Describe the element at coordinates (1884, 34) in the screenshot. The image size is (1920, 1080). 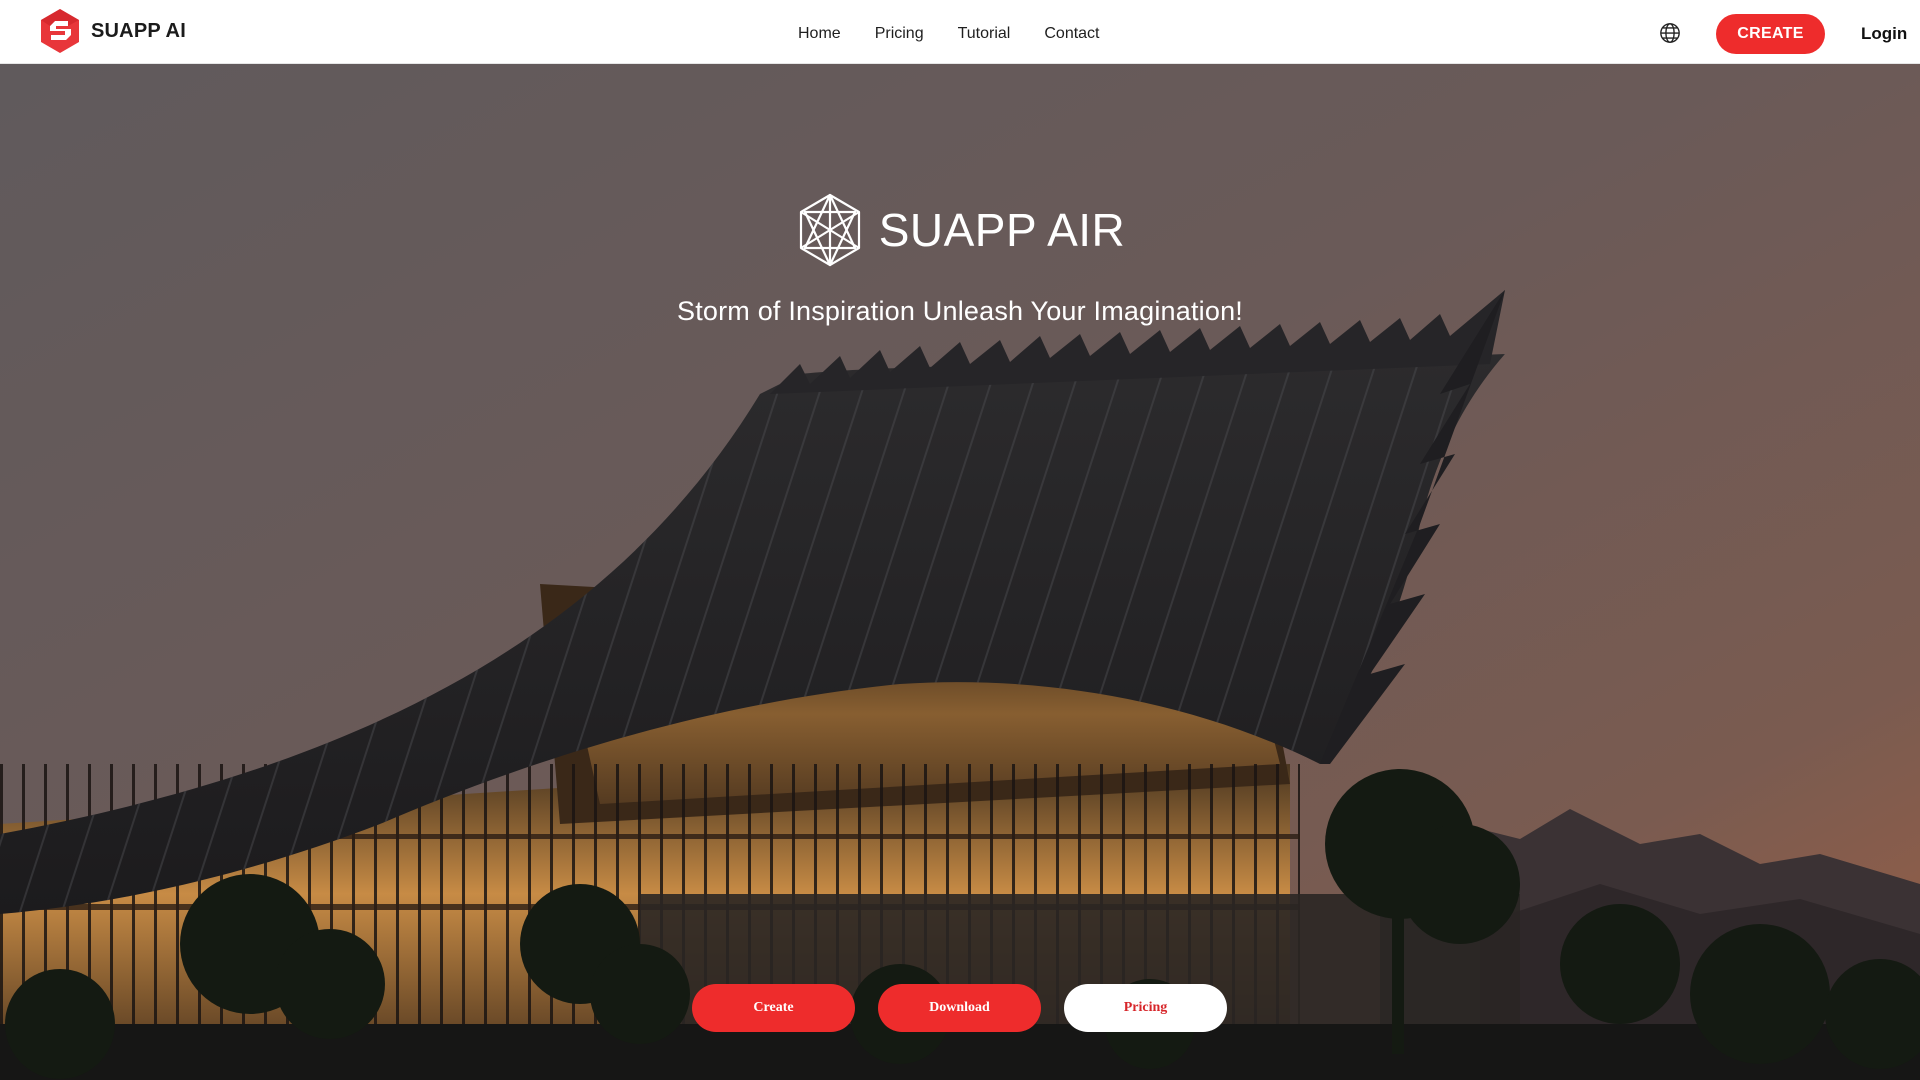
I see `login-link: Login` at that location.